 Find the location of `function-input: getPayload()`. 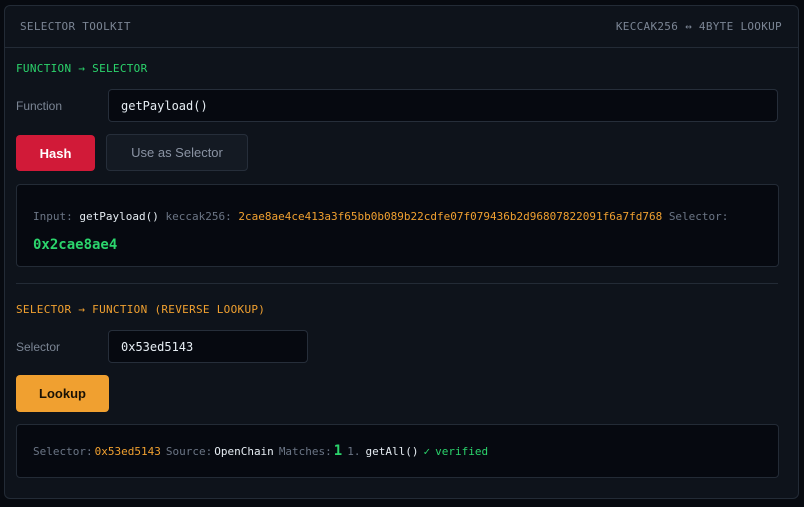

function-input: getPayload() is located at coordinates (443, 105).